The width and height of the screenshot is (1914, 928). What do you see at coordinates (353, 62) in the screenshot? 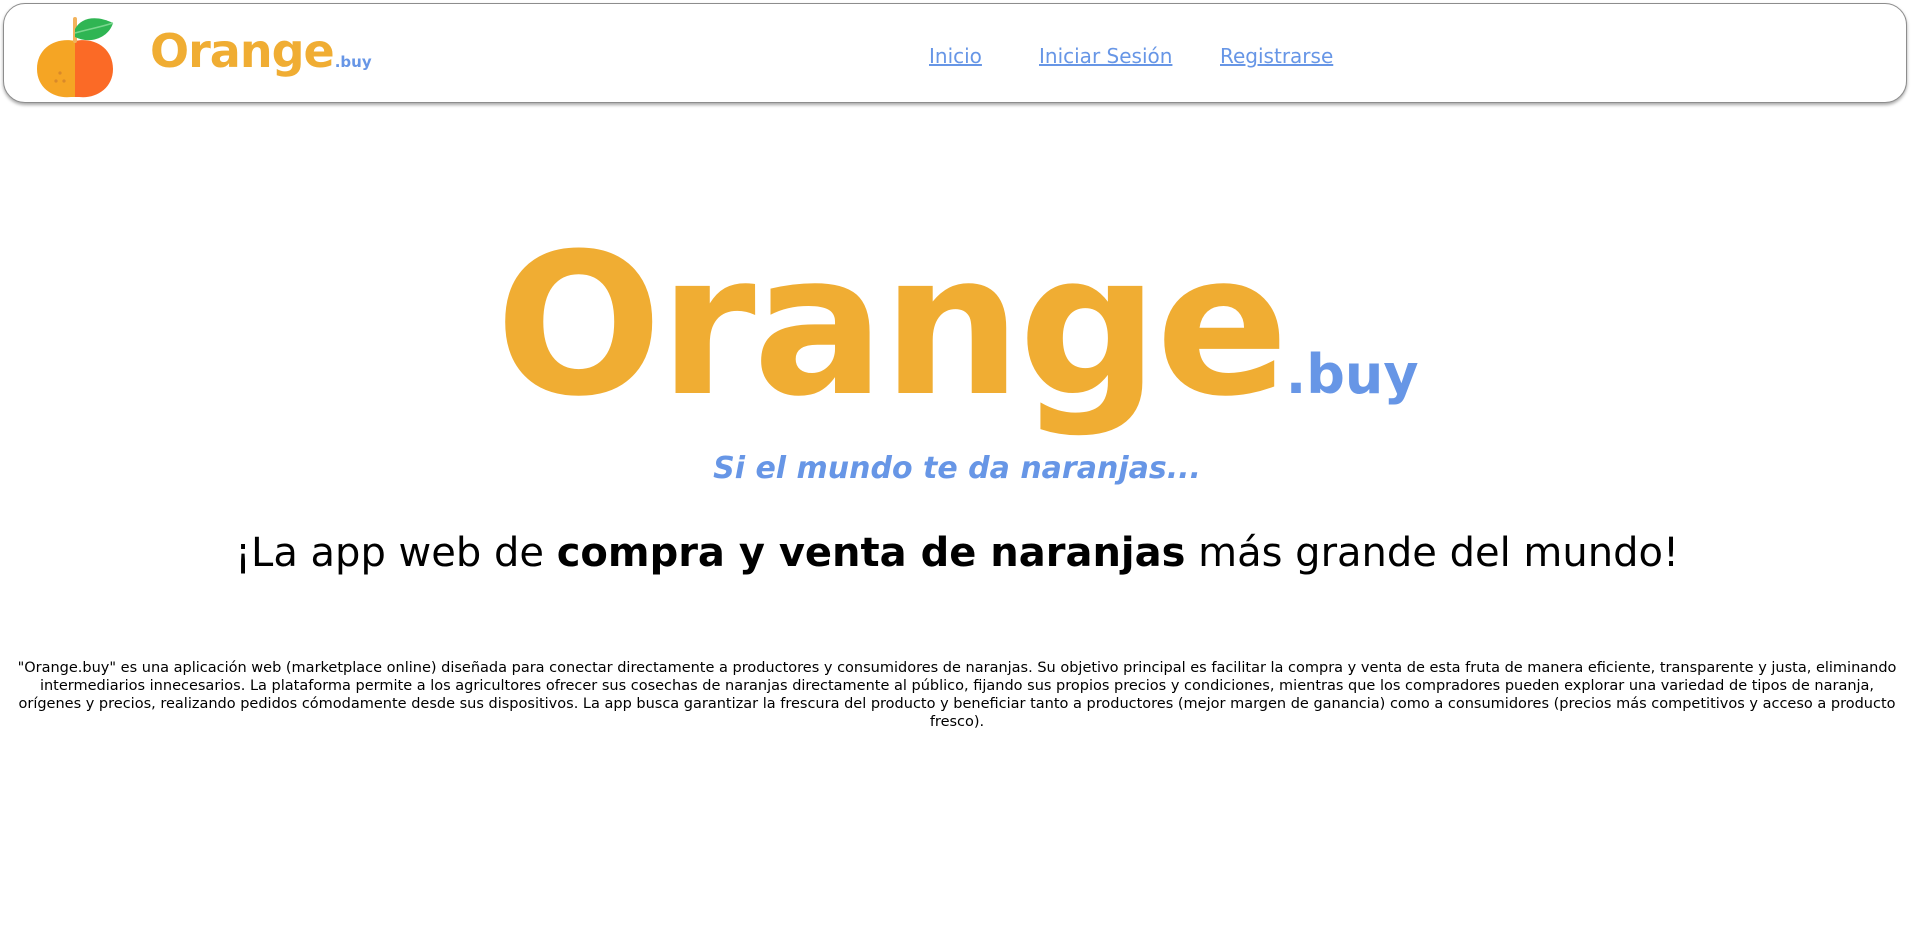
I see `brand-suffix: .buy` at bounding box center [353, 62].